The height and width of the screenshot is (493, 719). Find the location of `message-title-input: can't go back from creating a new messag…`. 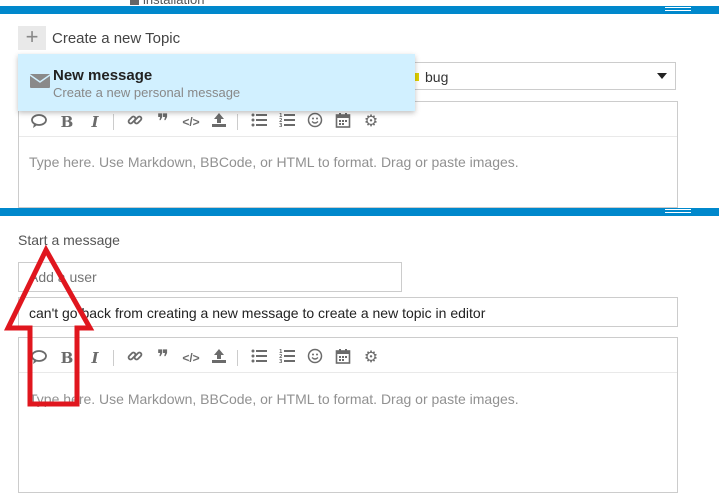

message-title-input: can't go back from creating a new messag… is located at coordinates (348, 312).